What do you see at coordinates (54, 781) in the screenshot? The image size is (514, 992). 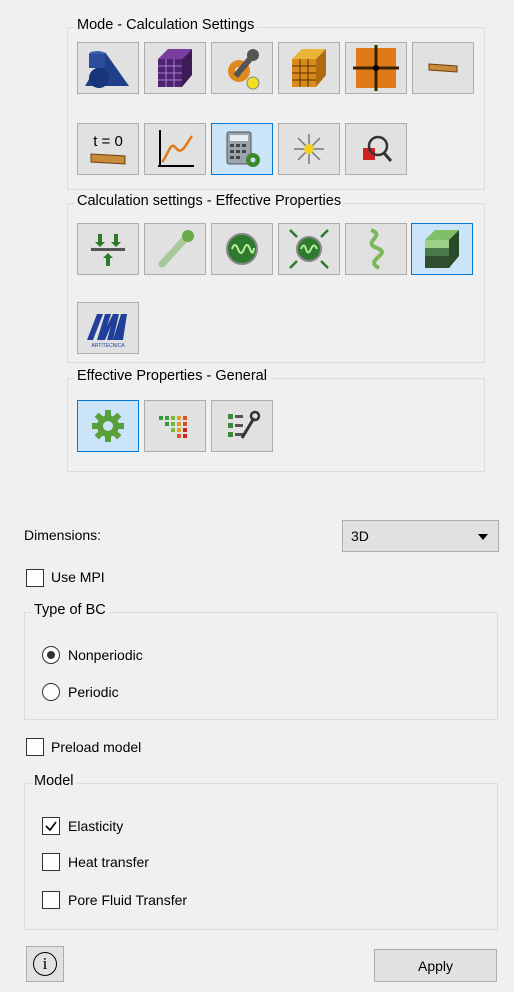 I see `group-title: Model` at bounding box center [54, 781].